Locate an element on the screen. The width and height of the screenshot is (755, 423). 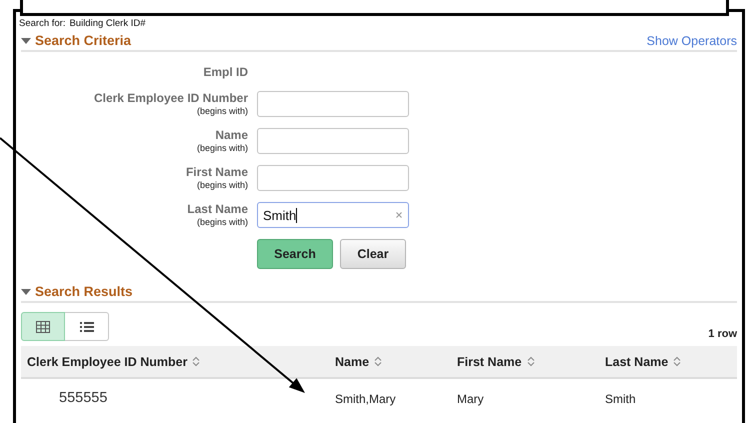
clear-button: Clear is located at coordinates (373, 254).